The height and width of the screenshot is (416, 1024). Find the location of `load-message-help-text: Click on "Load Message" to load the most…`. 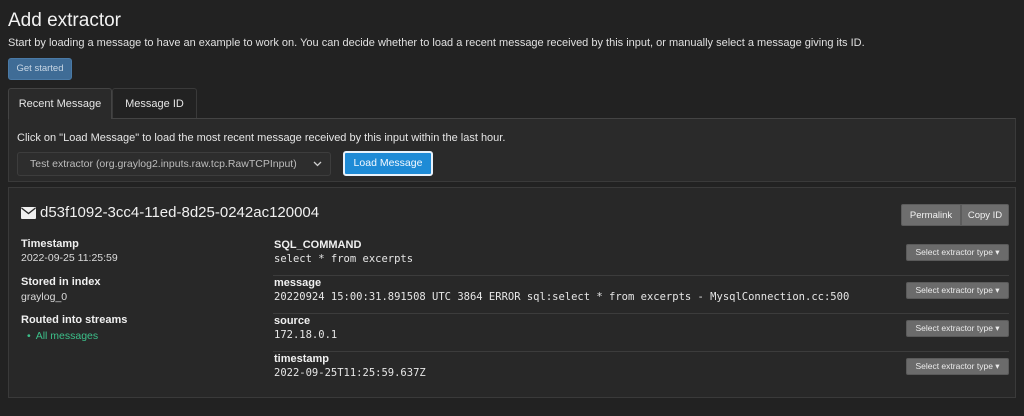

load-message-help-text: Click on "Load Message" to load the most… is located at coordinates (261, 138).